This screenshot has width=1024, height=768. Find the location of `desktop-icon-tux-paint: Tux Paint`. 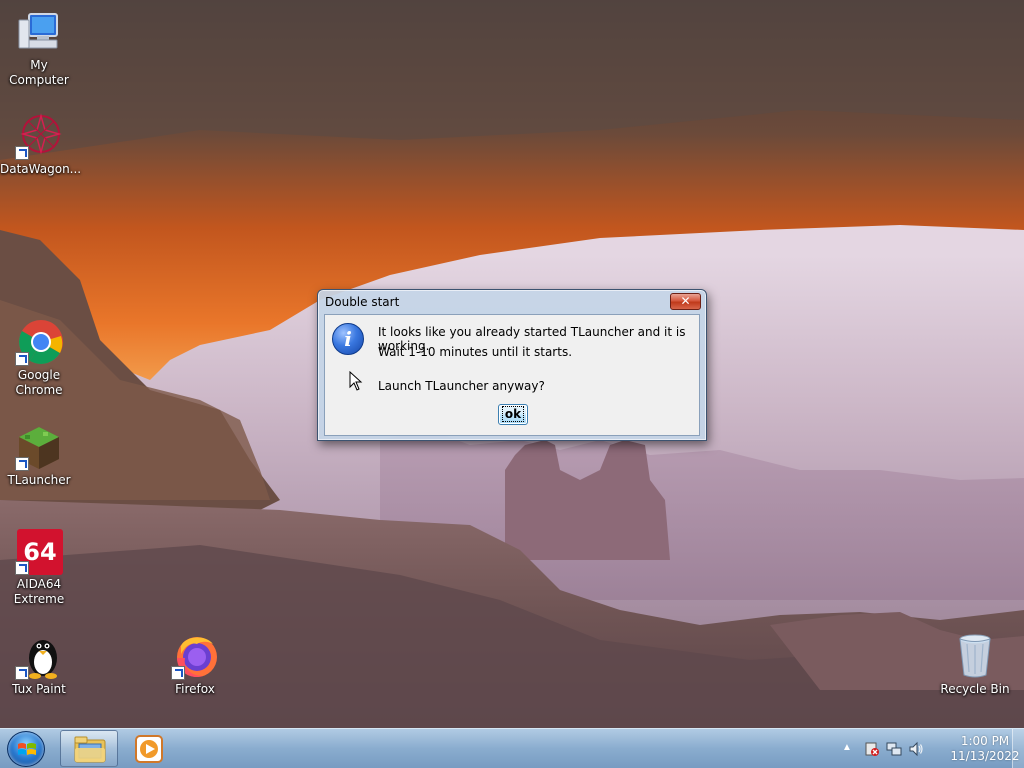

desktop-icon-tux-paint: Tux Paint is located at coordinates (39, 664).